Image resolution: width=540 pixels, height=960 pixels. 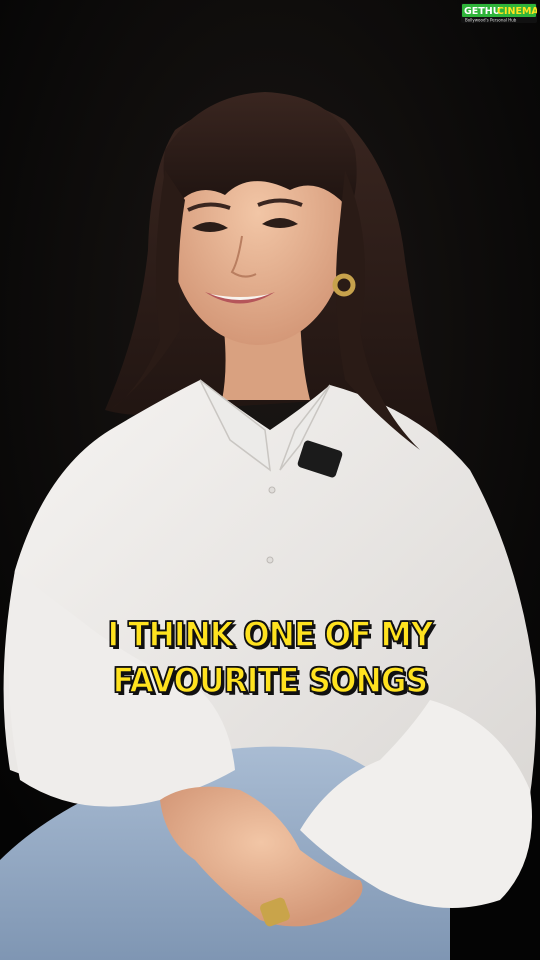 I want to click on subtitle-caption: I THINK ONE OF MY FAVOURITE SONGS, so click(x=270, y=658).